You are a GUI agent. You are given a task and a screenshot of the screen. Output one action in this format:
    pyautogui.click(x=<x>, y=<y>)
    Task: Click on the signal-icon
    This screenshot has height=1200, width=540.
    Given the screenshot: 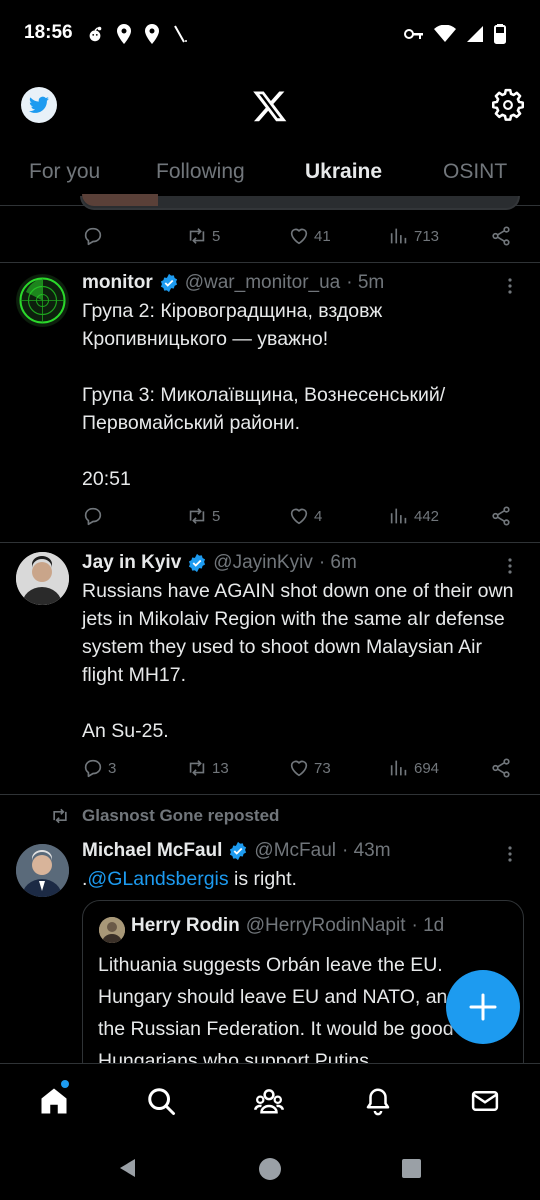 What is the action you would take?
    pyautogui.click(x=475, y=34)
    